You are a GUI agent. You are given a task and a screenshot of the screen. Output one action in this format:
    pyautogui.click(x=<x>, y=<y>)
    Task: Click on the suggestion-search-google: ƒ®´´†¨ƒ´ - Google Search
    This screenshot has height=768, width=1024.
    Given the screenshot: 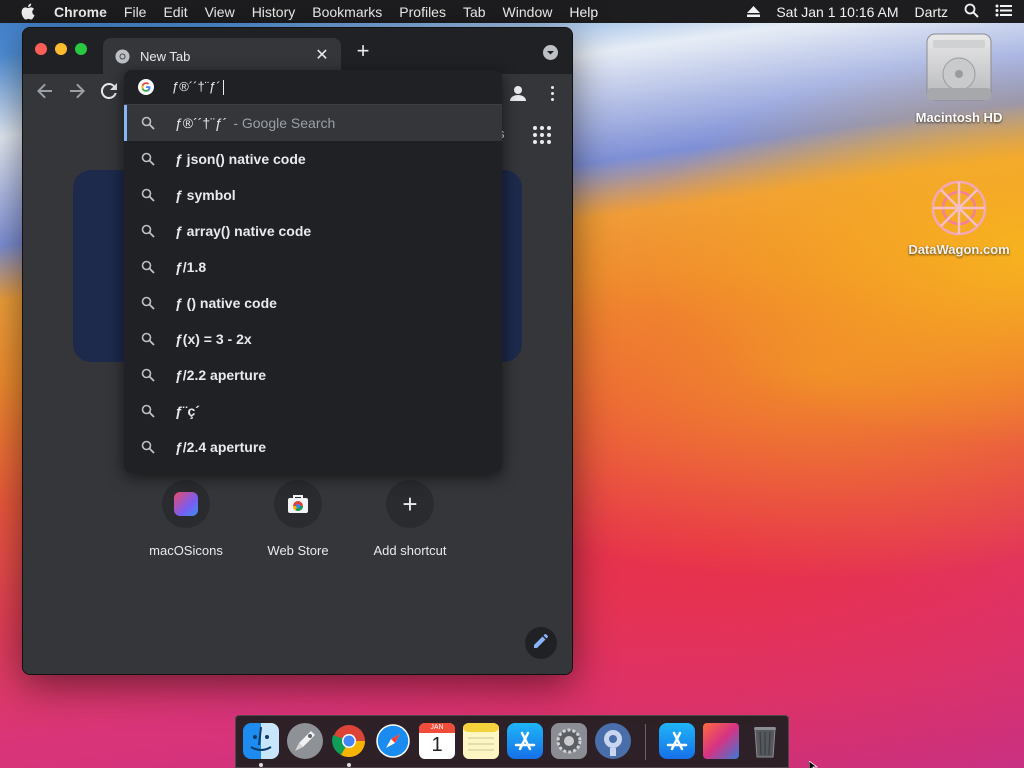 What is the action you would take?
    pyautogui.click(x=313, y=123)
    